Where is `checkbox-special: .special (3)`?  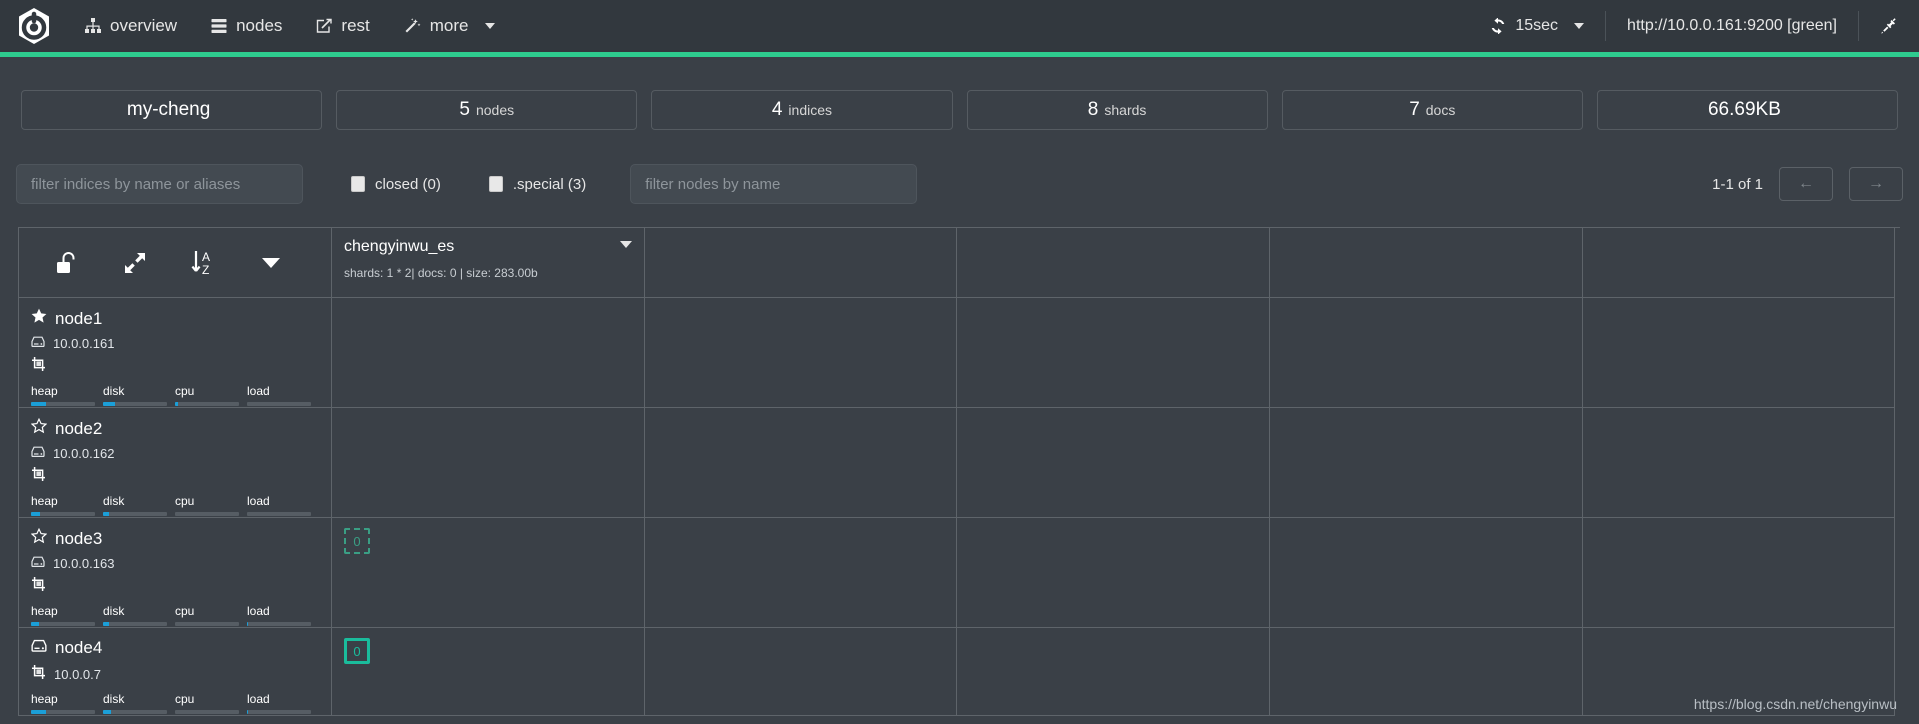 checkbox-special: .special (3) is located at coordinates (537, 184).